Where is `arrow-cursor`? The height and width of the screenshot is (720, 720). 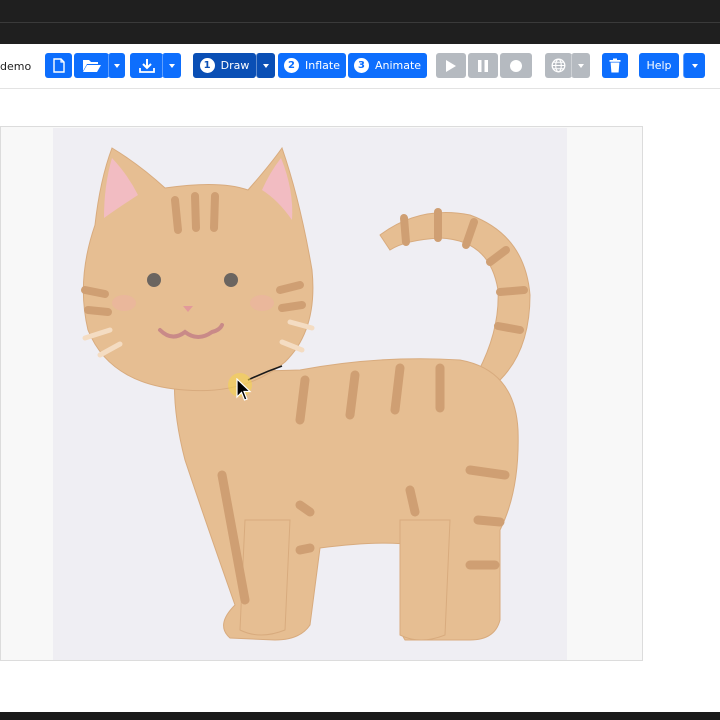 arrow-cursor is located at coordinates (244, 389).